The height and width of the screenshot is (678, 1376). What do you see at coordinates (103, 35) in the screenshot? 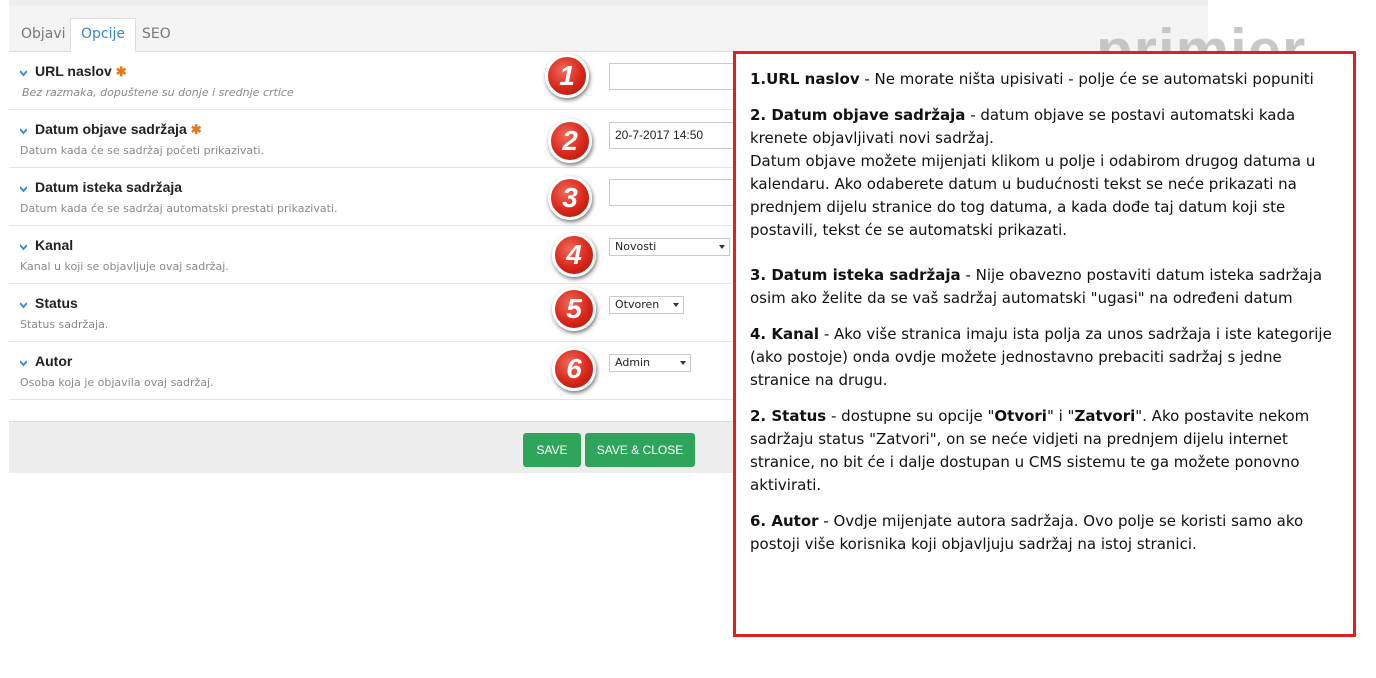
I see `tab-opcije: Opcije` at bounding box center [103, 35].